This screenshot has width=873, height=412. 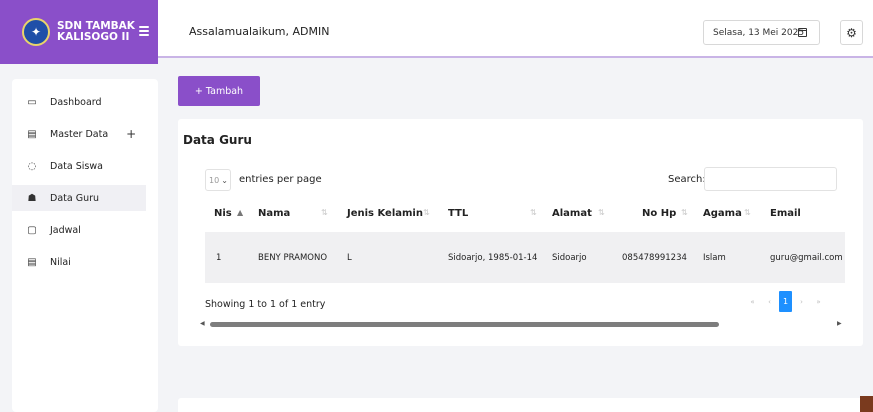 What do you see at coordinates (265, 304) in the screenshot?
I see `table-info: Showing 1 to 1 of 1 entry` at bounding box center [265, 304].